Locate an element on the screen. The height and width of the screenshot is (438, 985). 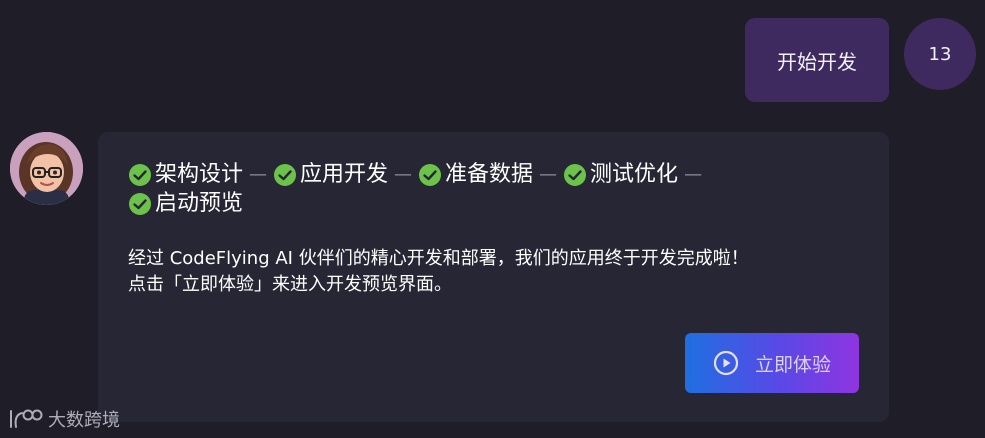
step-item: 架构设计 is located at coordinates (185, 174).